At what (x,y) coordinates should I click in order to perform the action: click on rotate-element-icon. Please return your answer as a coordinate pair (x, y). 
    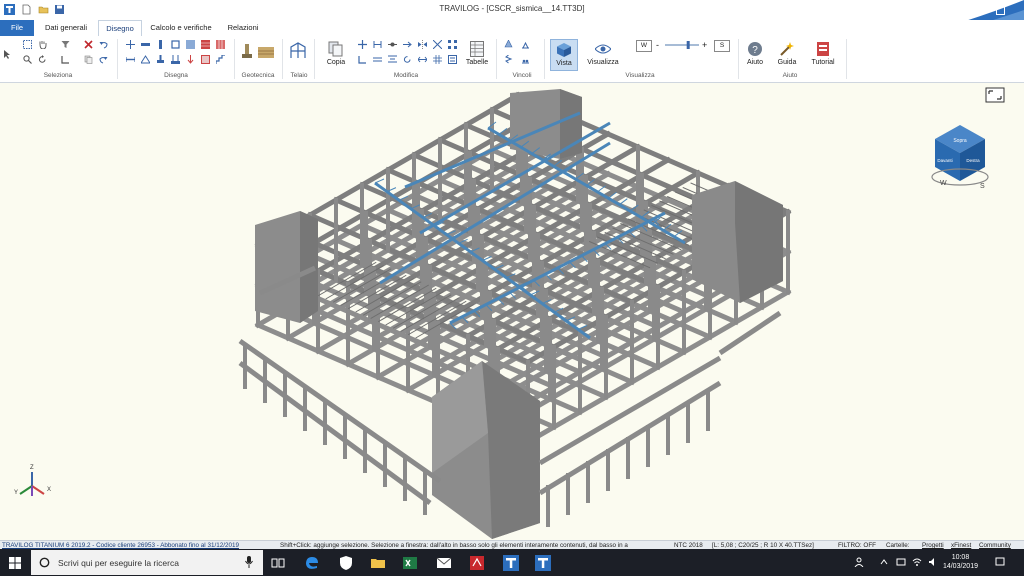
    Looking at the image, I should click on (407, 59).